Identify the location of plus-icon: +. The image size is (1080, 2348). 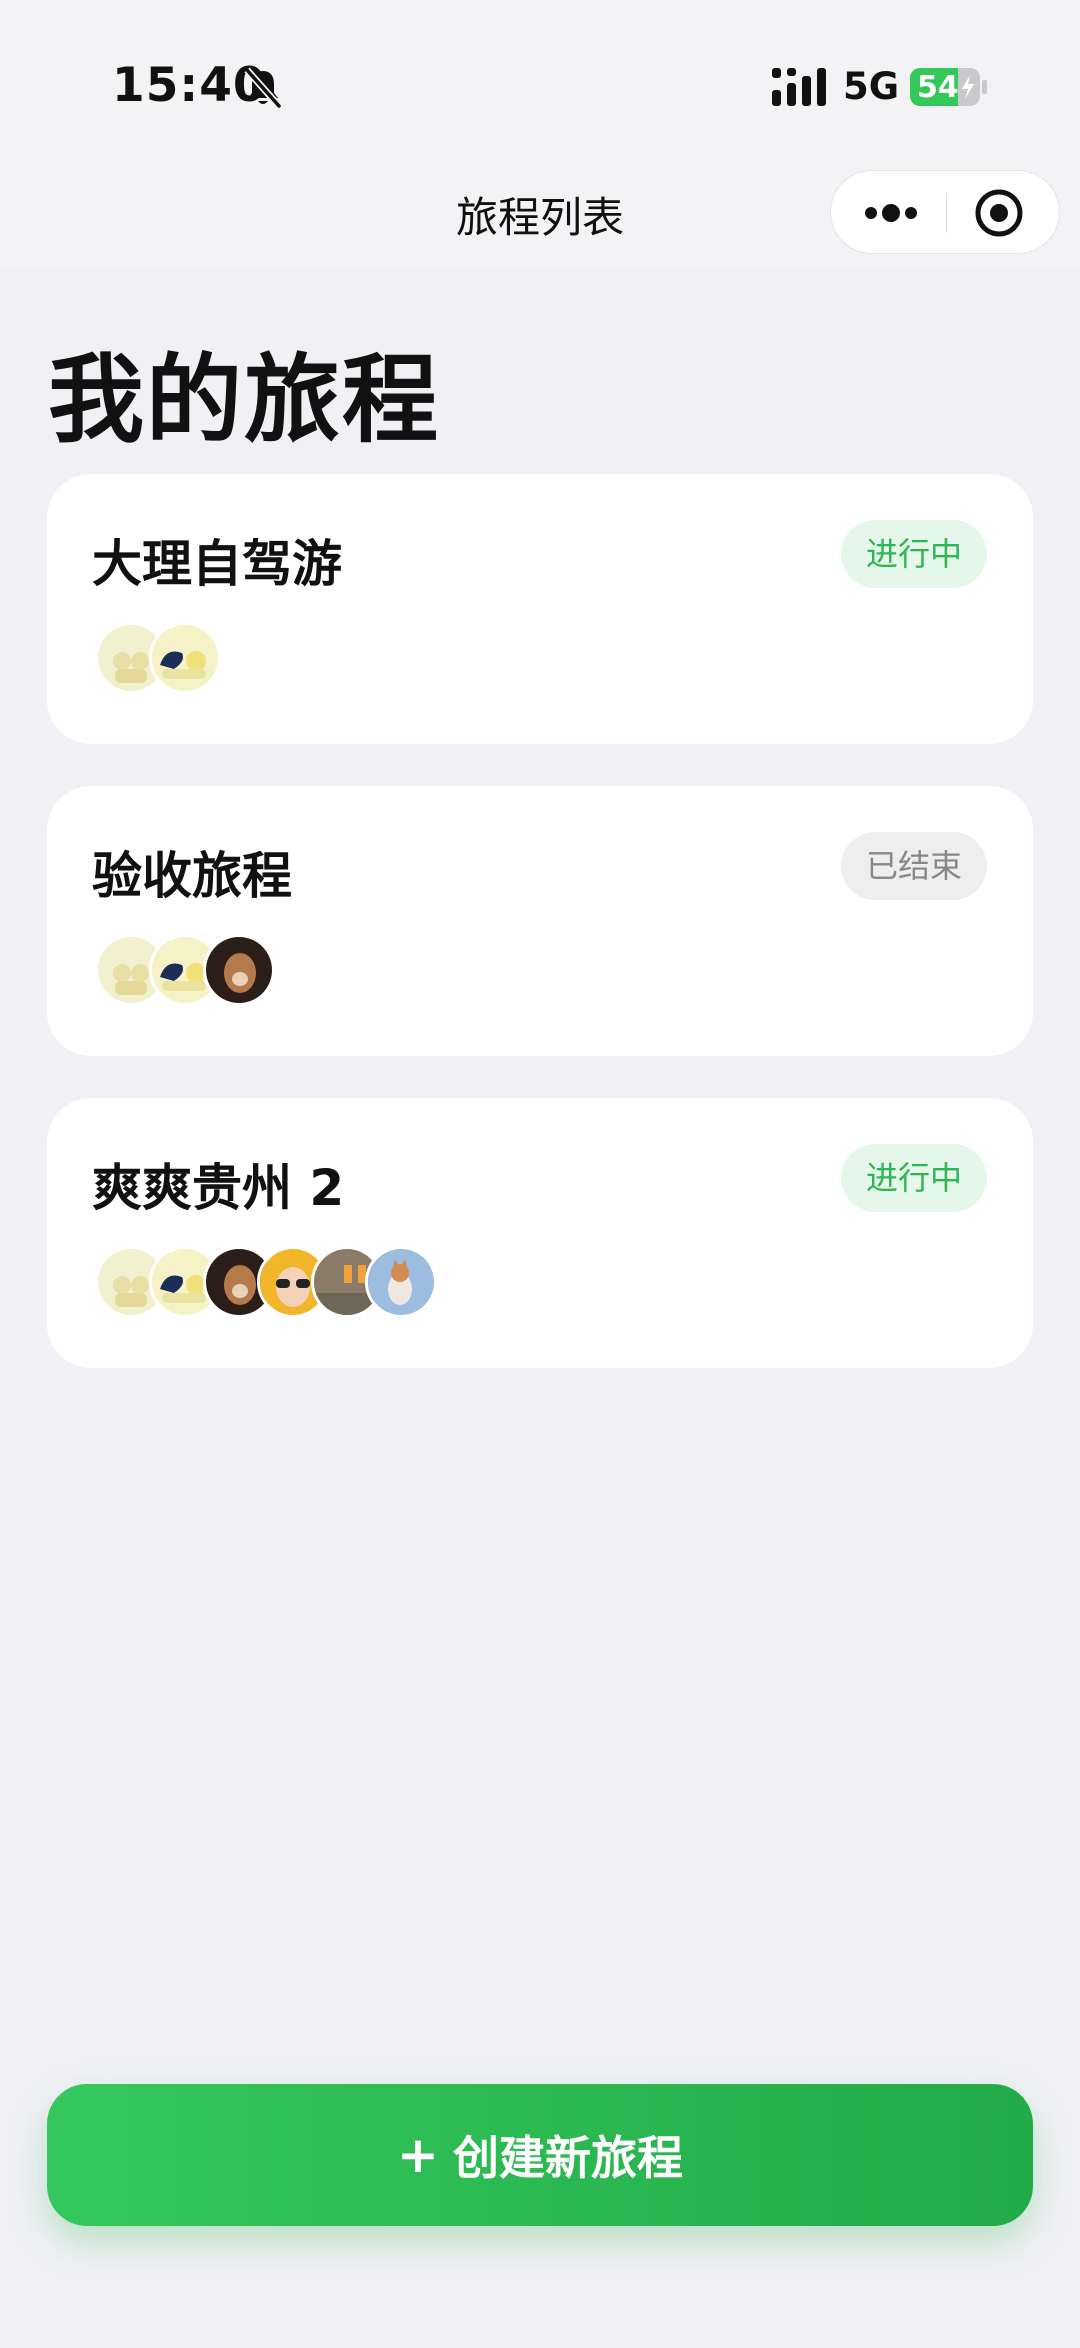
(418, 2155).